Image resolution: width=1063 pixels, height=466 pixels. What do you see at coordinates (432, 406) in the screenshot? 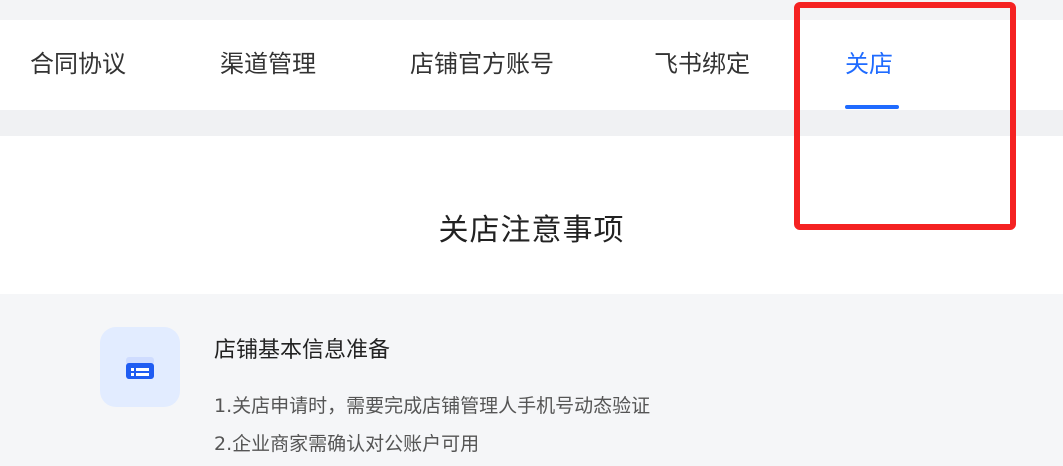
I see `card-item-phone-verification: 1.关店申请时，需要完成店铺管理人手机号动态验证` at bounding box center [432, 406].